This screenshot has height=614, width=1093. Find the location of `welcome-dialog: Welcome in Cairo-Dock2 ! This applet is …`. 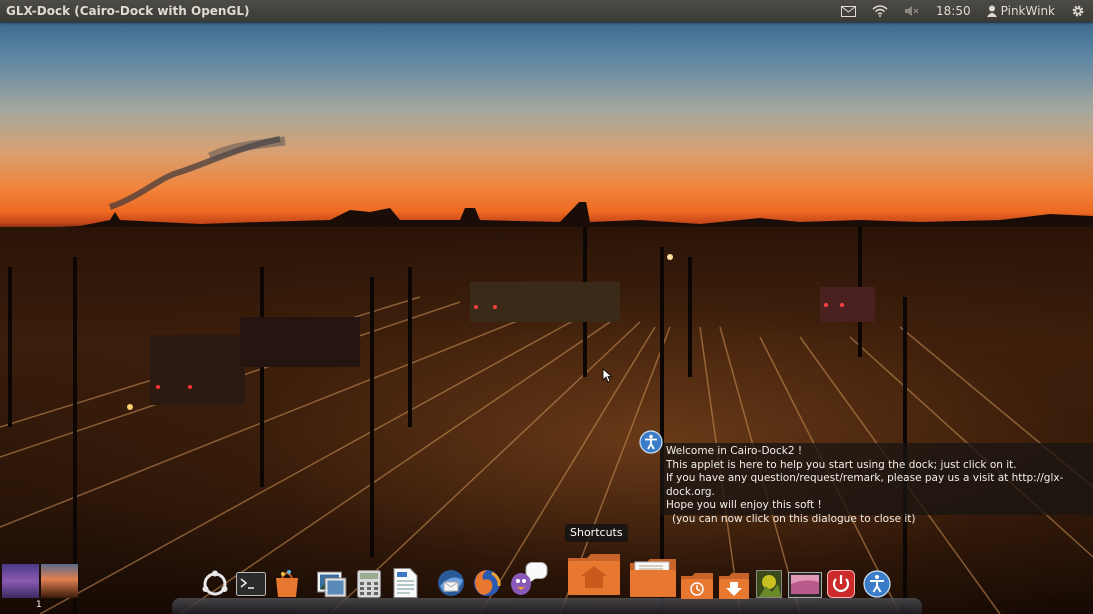

welcome-dialog: Welcome in Cairo-Dock2 ! This applet is … is located at coordinates (876, 484).